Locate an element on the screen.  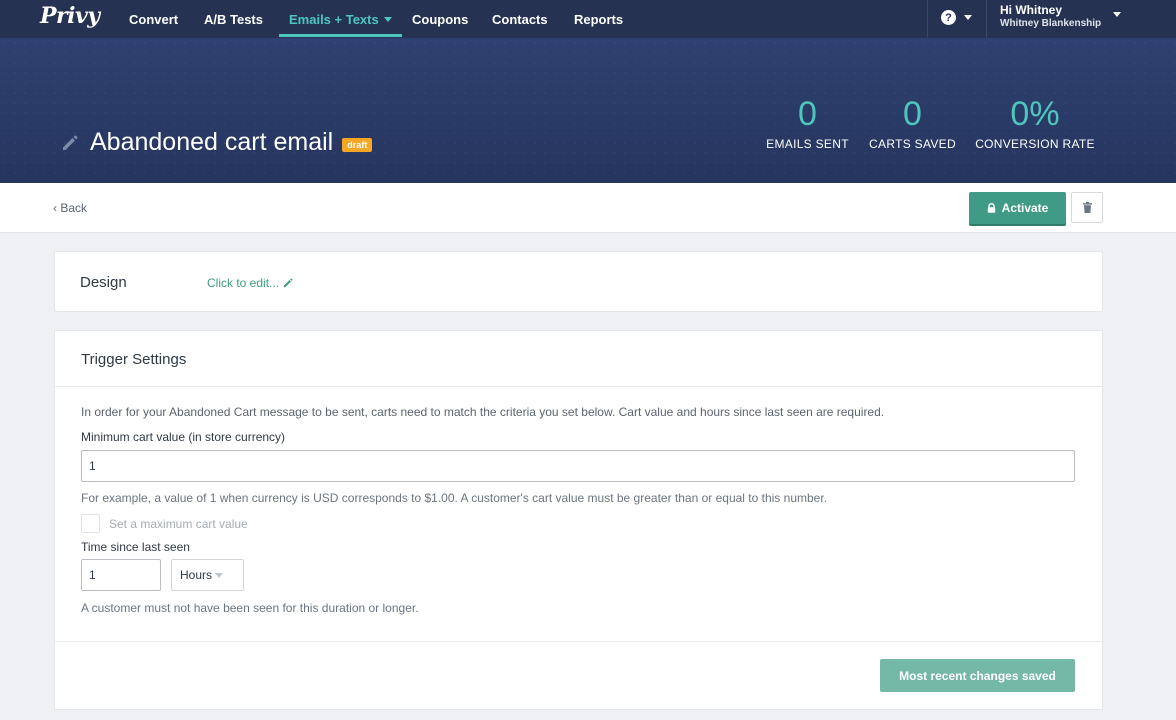
active-tab-indicator is located at coordinates (340, 35).